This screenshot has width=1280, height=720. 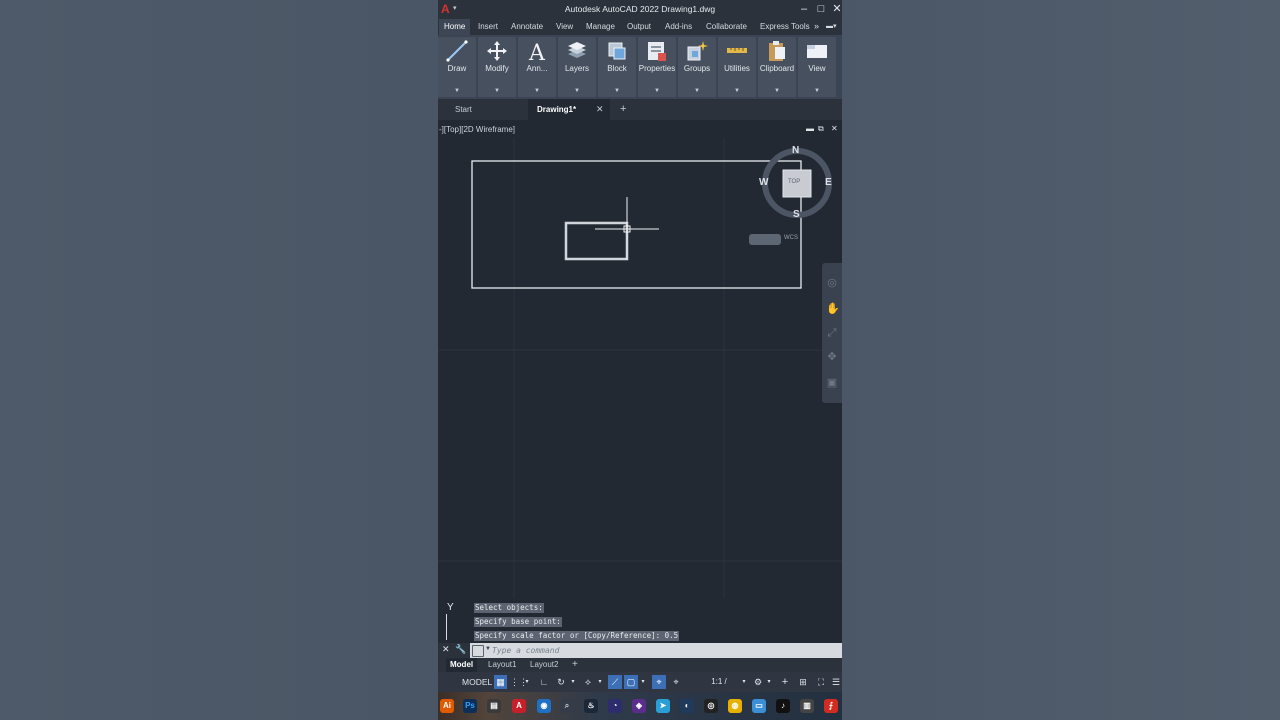 What do you see at coordinates (777, 67) in the screenshot?
I see `panel-clipboard: Clipboard ▼` at bounding box center [777, 67].